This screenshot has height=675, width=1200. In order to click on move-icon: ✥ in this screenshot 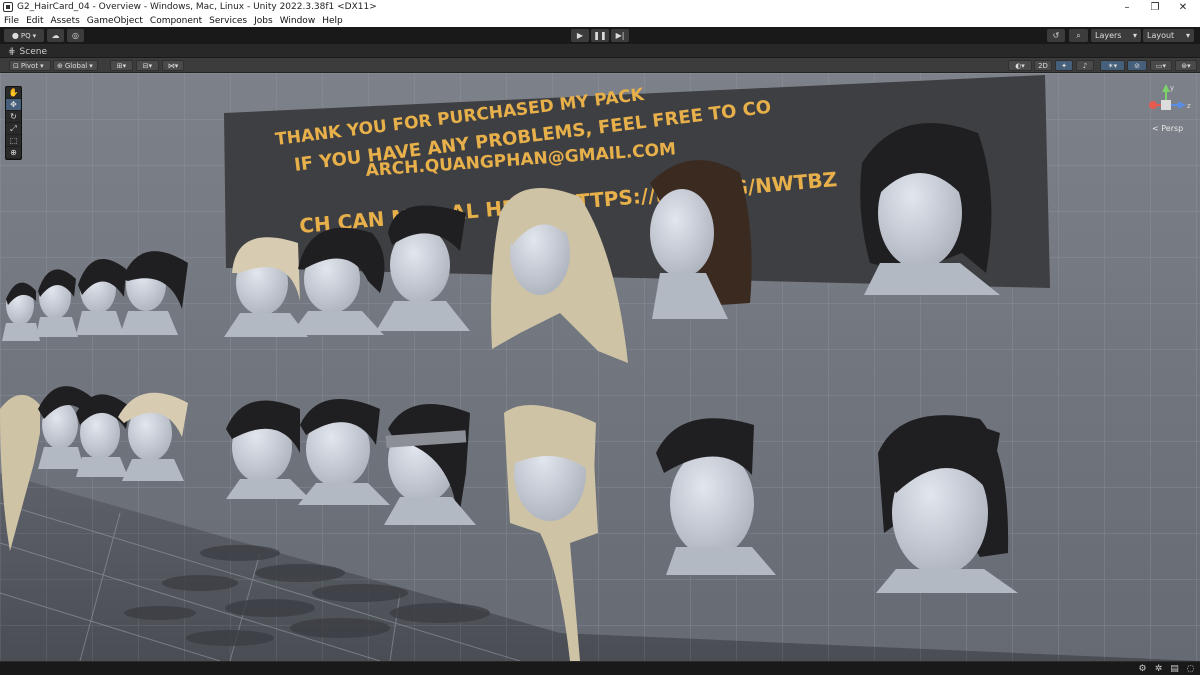, I will do `click(13, 104)`.